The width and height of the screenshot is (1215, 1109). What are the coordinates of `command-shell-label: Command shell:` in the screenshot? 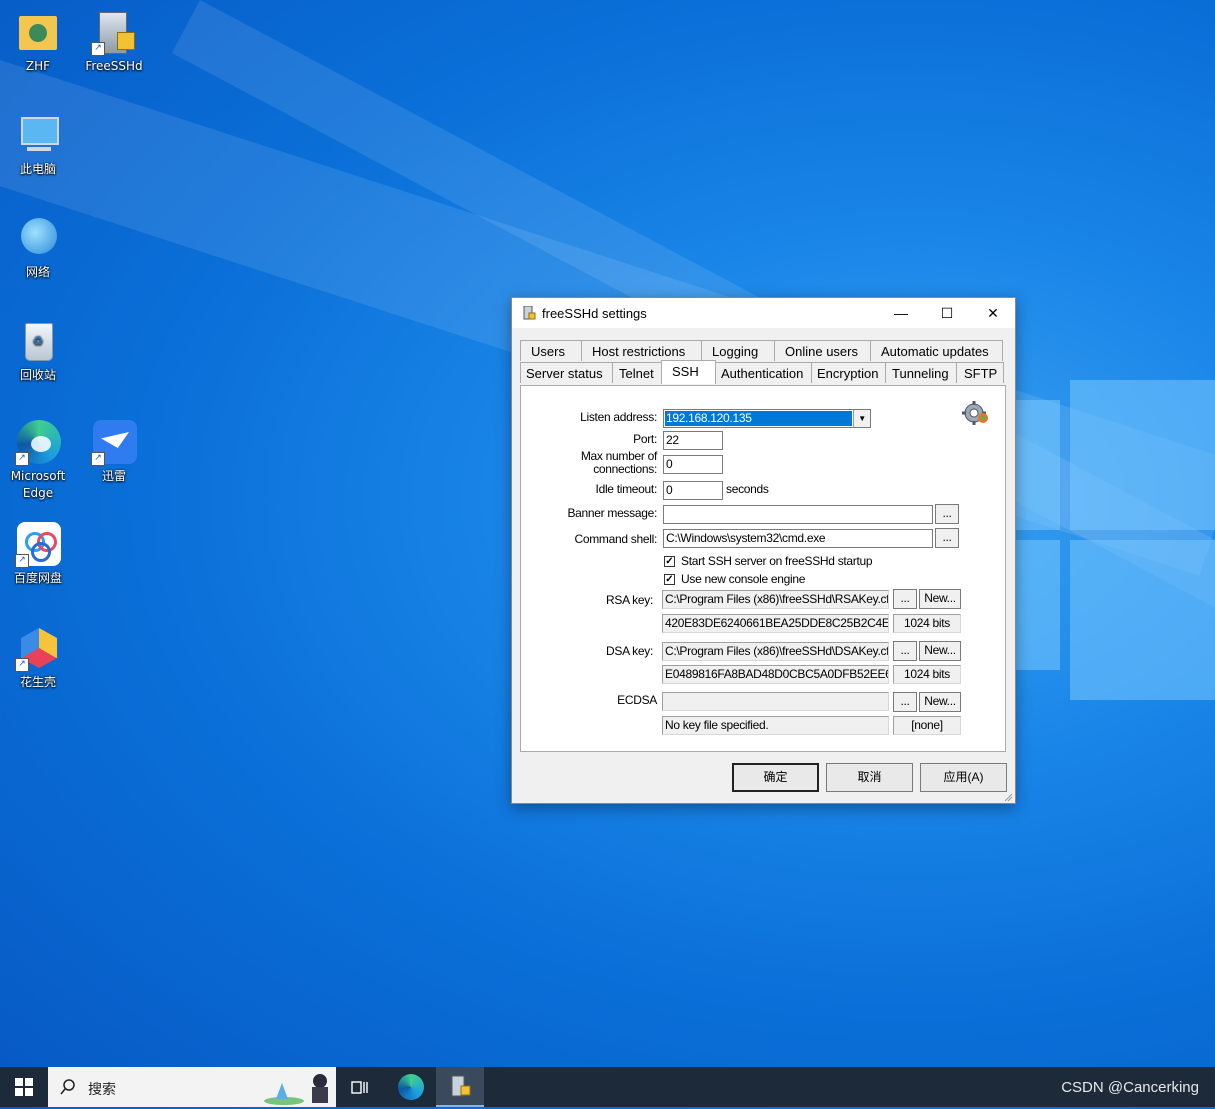 It's located at (615, 539).